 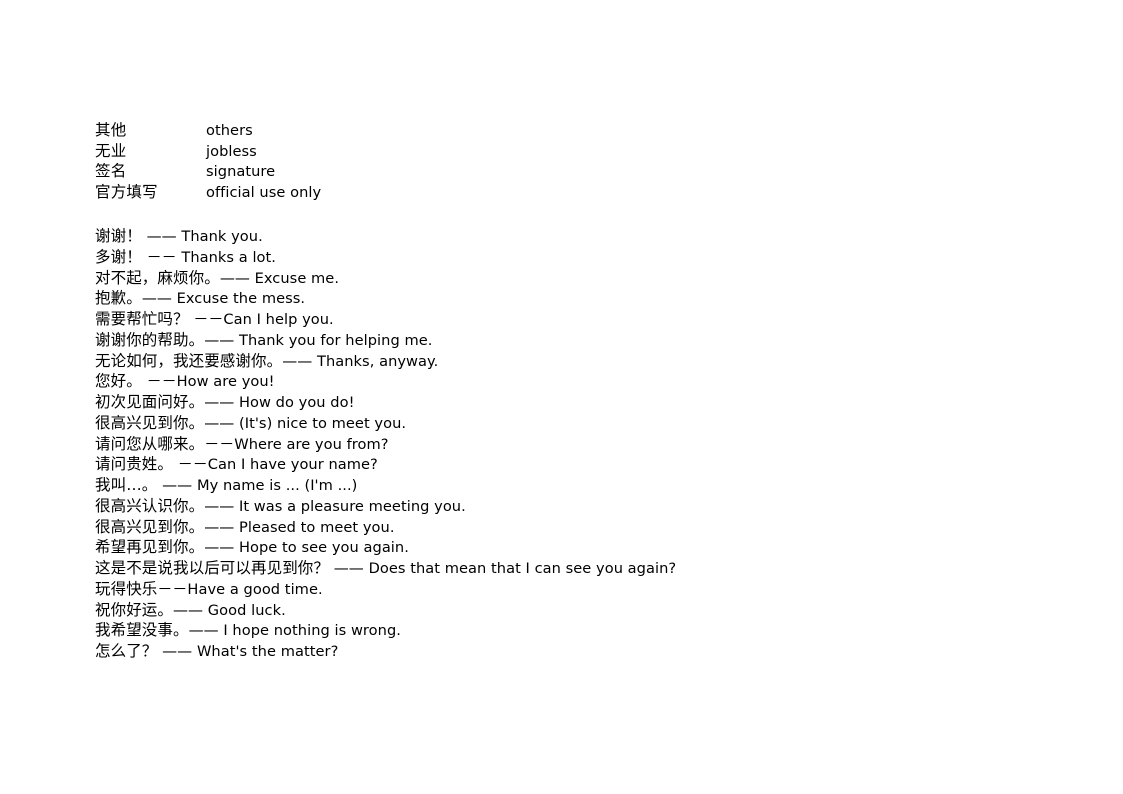 I want to click on phrase-english: Have a good time., so click(x=255, y=589).